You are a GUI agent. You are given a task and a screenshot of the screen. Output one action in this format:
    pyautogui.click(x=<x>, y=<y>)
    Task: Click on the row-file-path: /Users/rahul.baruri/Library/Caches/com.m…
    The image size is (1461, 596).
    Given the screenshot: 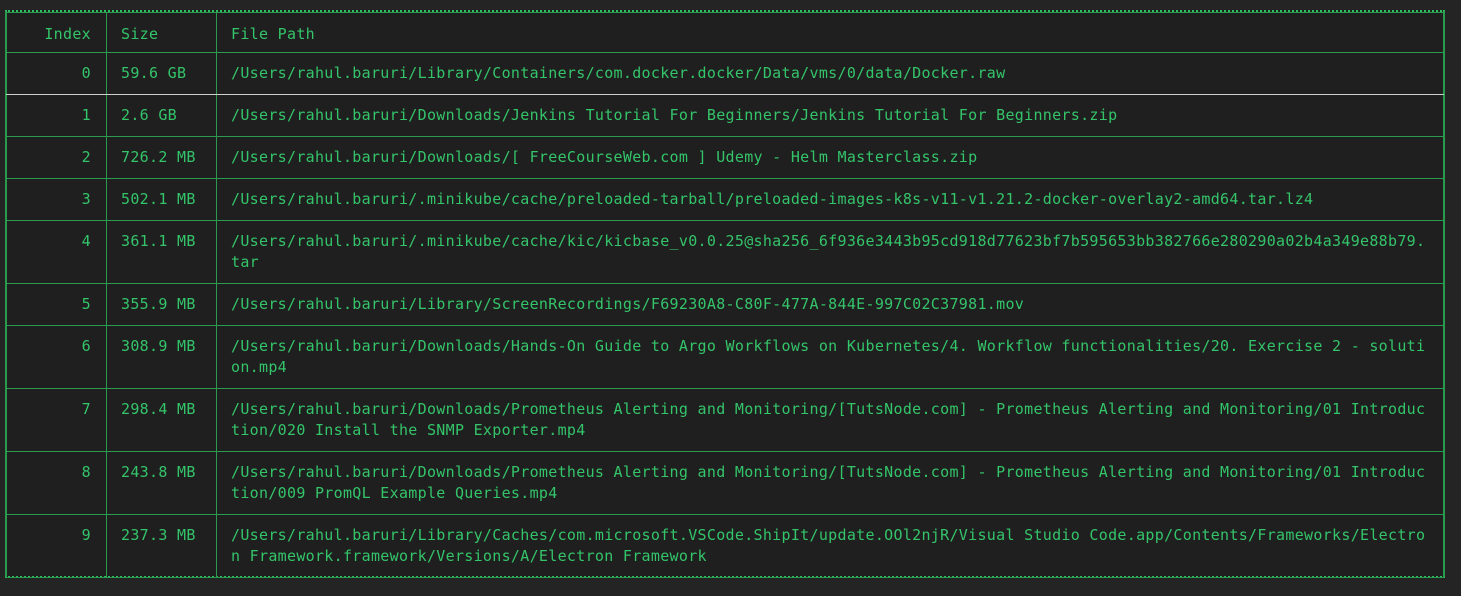 What is the action you would take?
    pyautogui.click(x=830, y=546)
    